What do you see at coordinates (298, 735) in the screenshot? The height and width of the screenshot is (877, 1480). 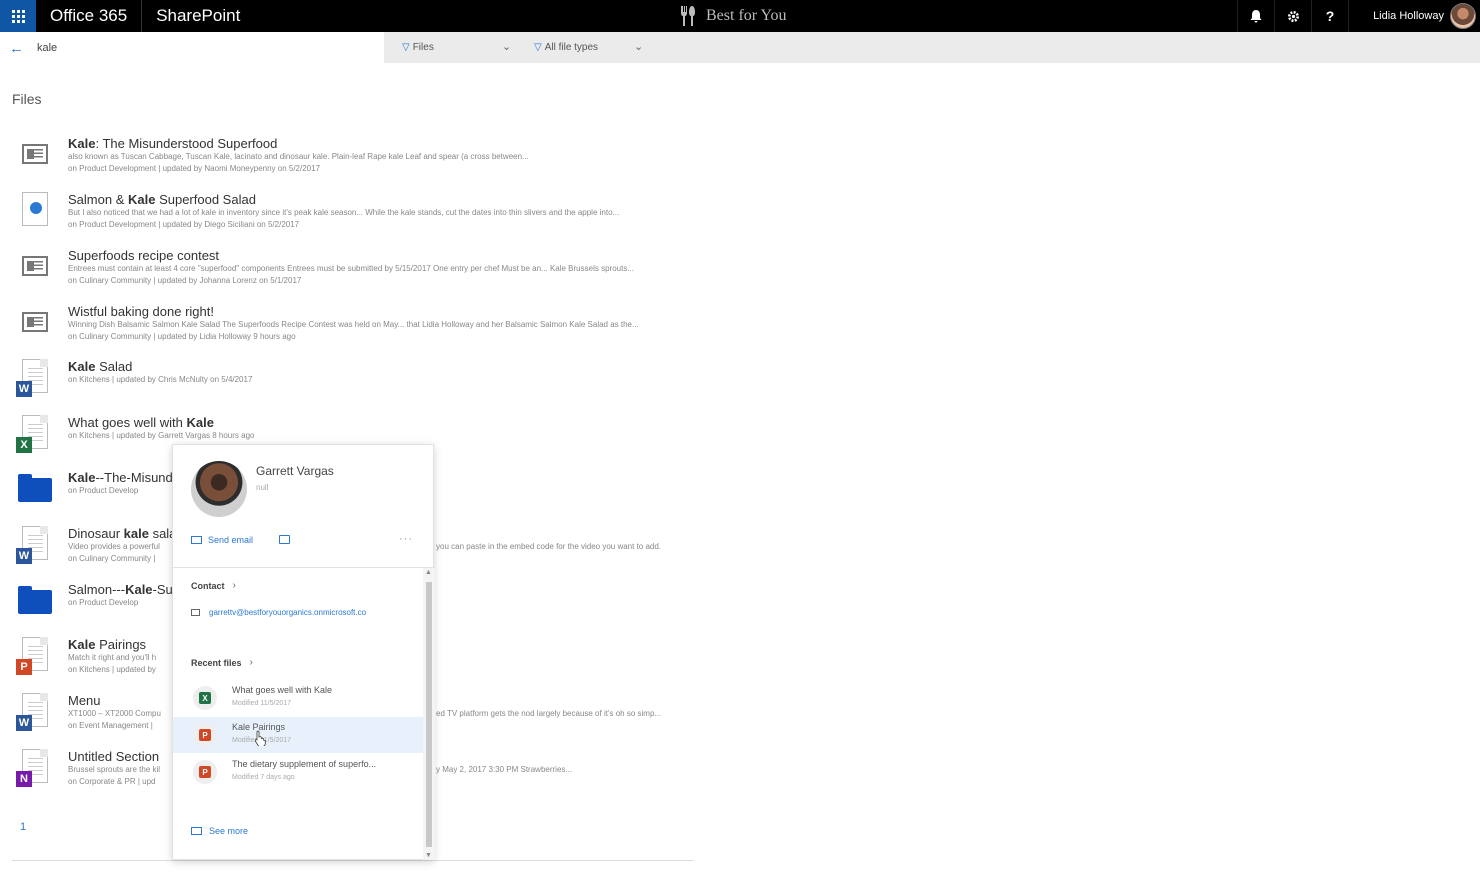 I see `recent-file-item: P Kale Pairings Modified 11/5/2017` at bounding box center [298, 735].